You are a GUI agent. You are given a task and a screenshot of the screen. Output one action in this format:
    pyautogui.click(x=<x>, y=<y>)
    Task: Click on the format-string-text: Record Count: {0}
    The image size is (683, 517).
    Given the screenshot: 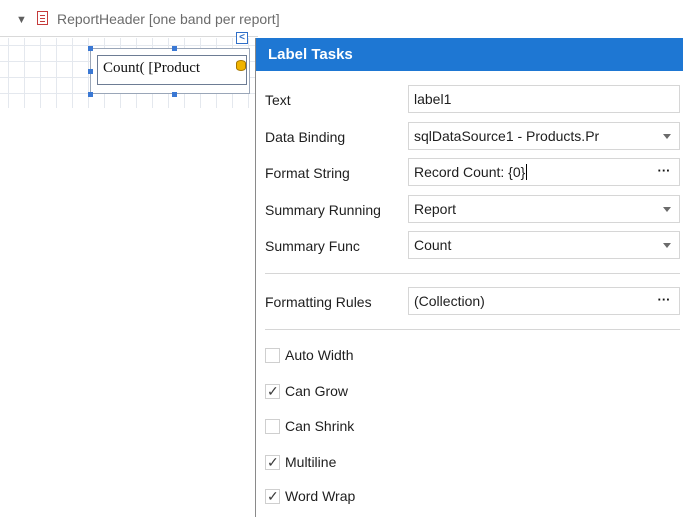 What is the action you would take?
    pyautogui.click(x=470, y=172)
    